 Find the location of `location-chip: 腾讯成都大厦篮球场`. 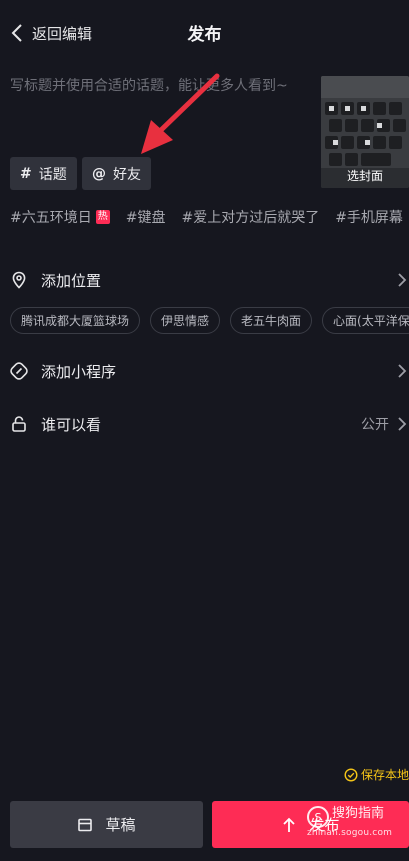

location-chip: 腾讯成都大厦篮球场 is located at coordinates (75, 320).